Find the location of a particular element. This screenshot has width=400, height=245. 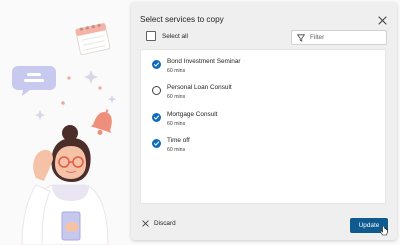

update-button: Update is located at coordinates (369, 227).